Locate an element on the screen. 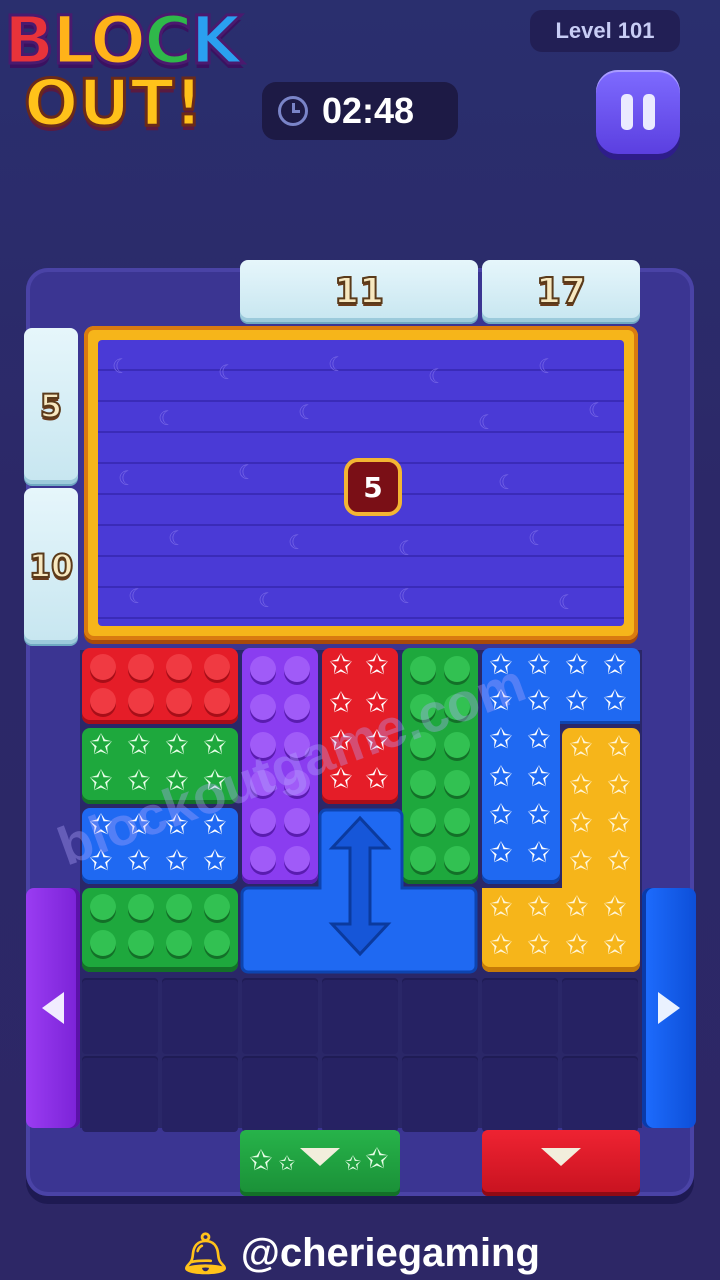  ice-gate-top-left: 11 is located at coordinates (359, 291).